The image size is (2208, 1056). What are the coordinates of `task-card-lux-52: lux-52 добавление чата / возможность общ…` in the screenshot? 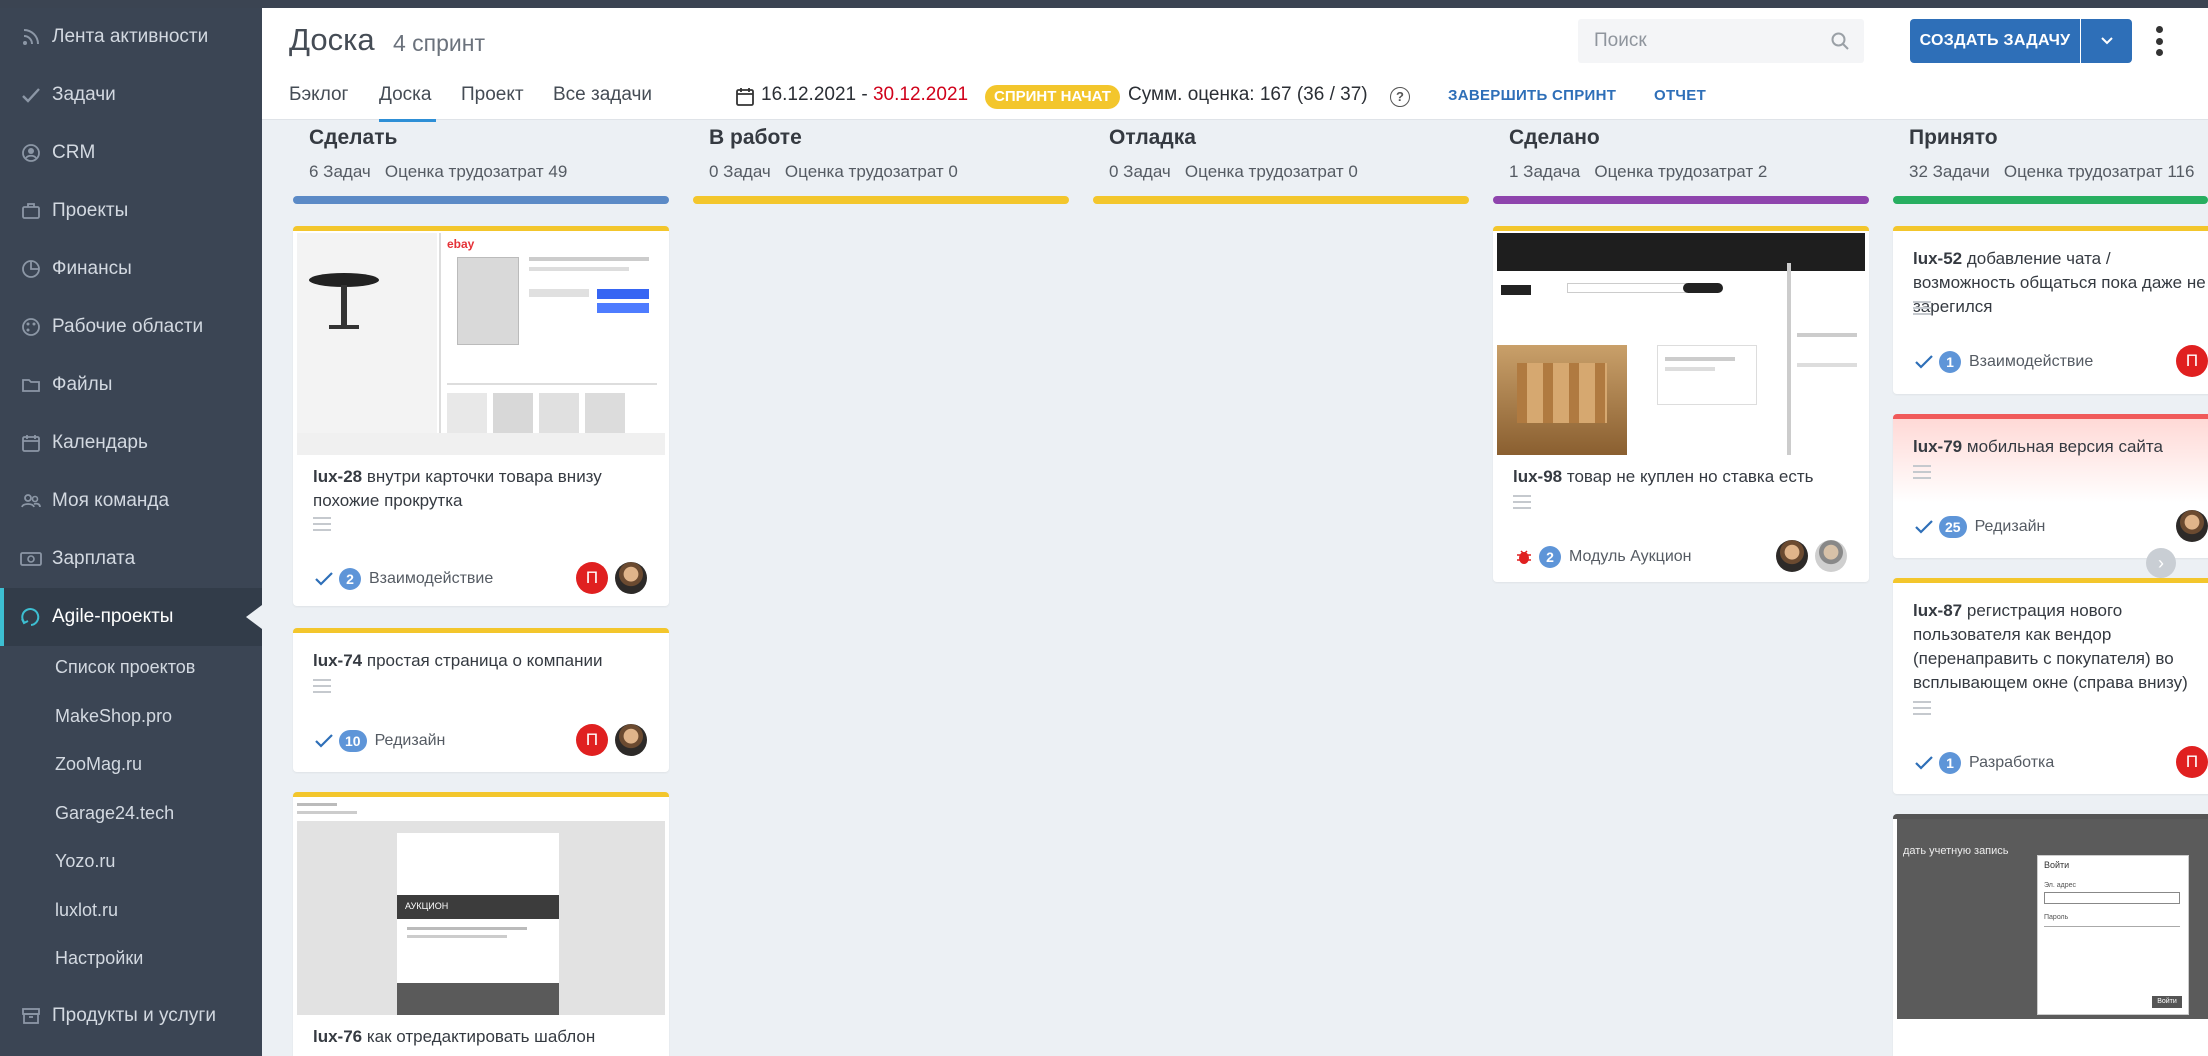 It's located at (2050, 310).